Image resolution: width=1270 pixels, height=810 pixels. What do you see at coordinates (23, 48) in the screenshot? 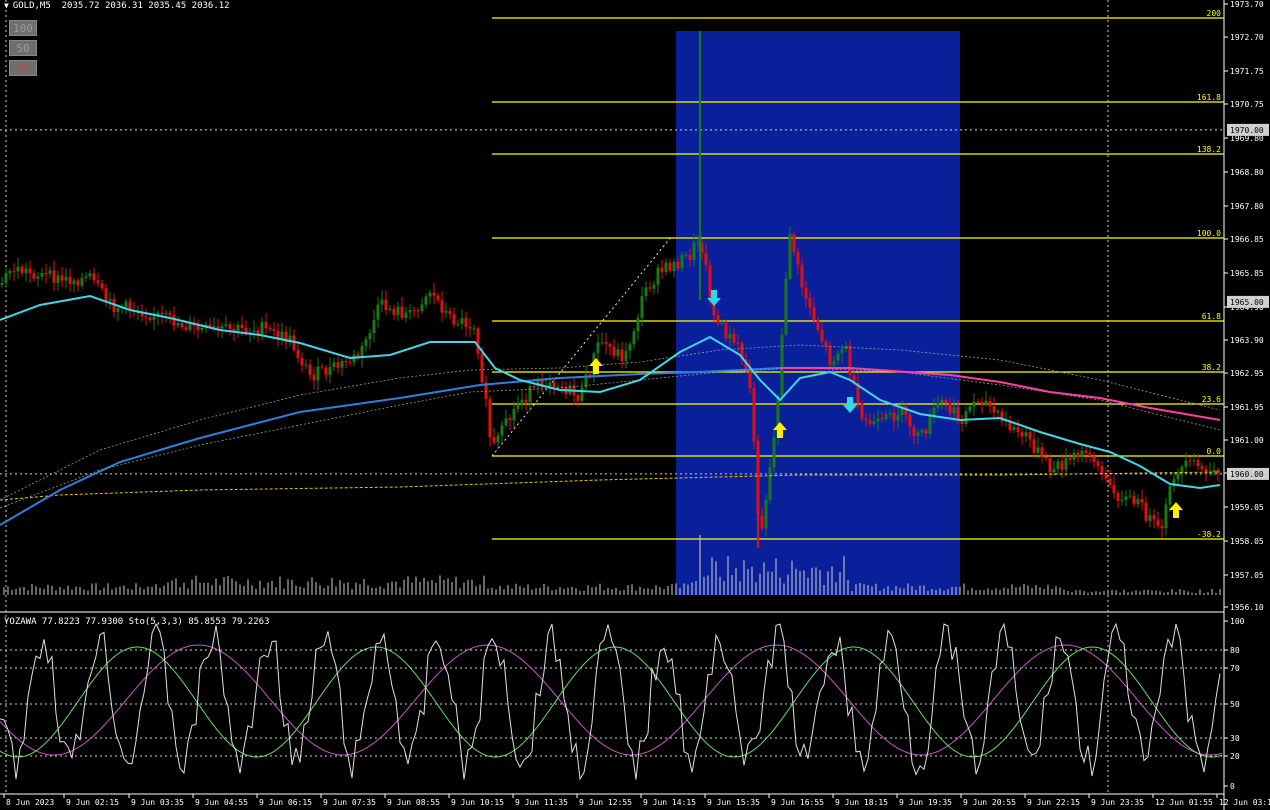
I see `zoom-50-button: 50` at bounding box center [23, 48].